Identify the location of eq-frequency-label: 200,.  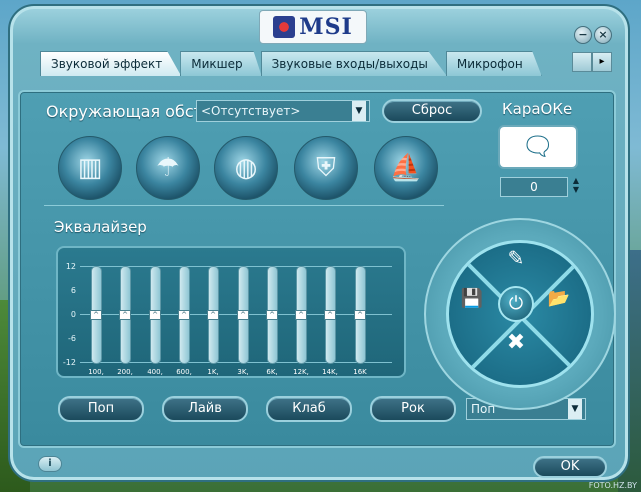
(125, 372).